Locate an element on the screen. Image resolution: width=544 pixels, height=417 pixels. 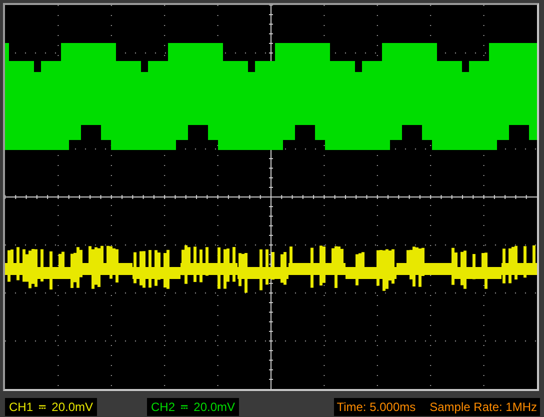
sample-rate-readout: Sample Rate: 1MHz is located at coordinates (483, 407).